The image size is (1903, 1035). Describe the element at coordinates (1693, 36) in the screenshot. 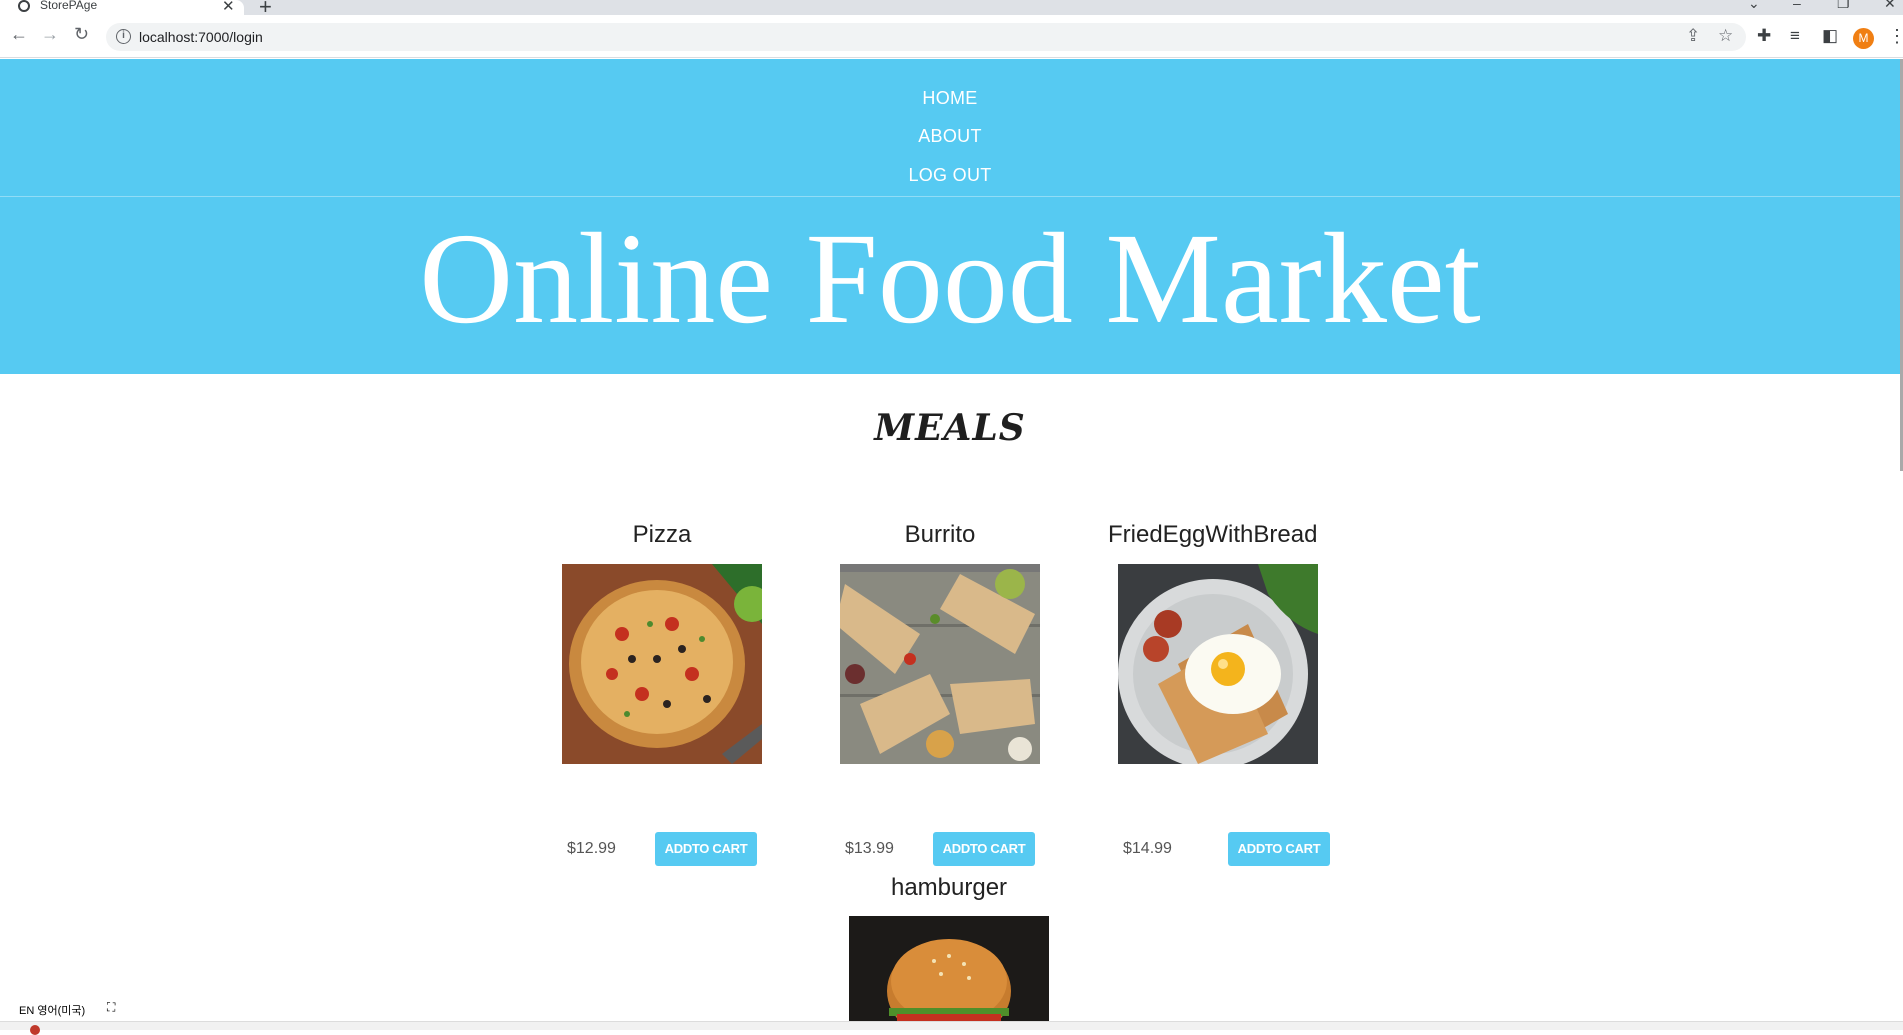

I see `share-icon: ⇪` at that location.